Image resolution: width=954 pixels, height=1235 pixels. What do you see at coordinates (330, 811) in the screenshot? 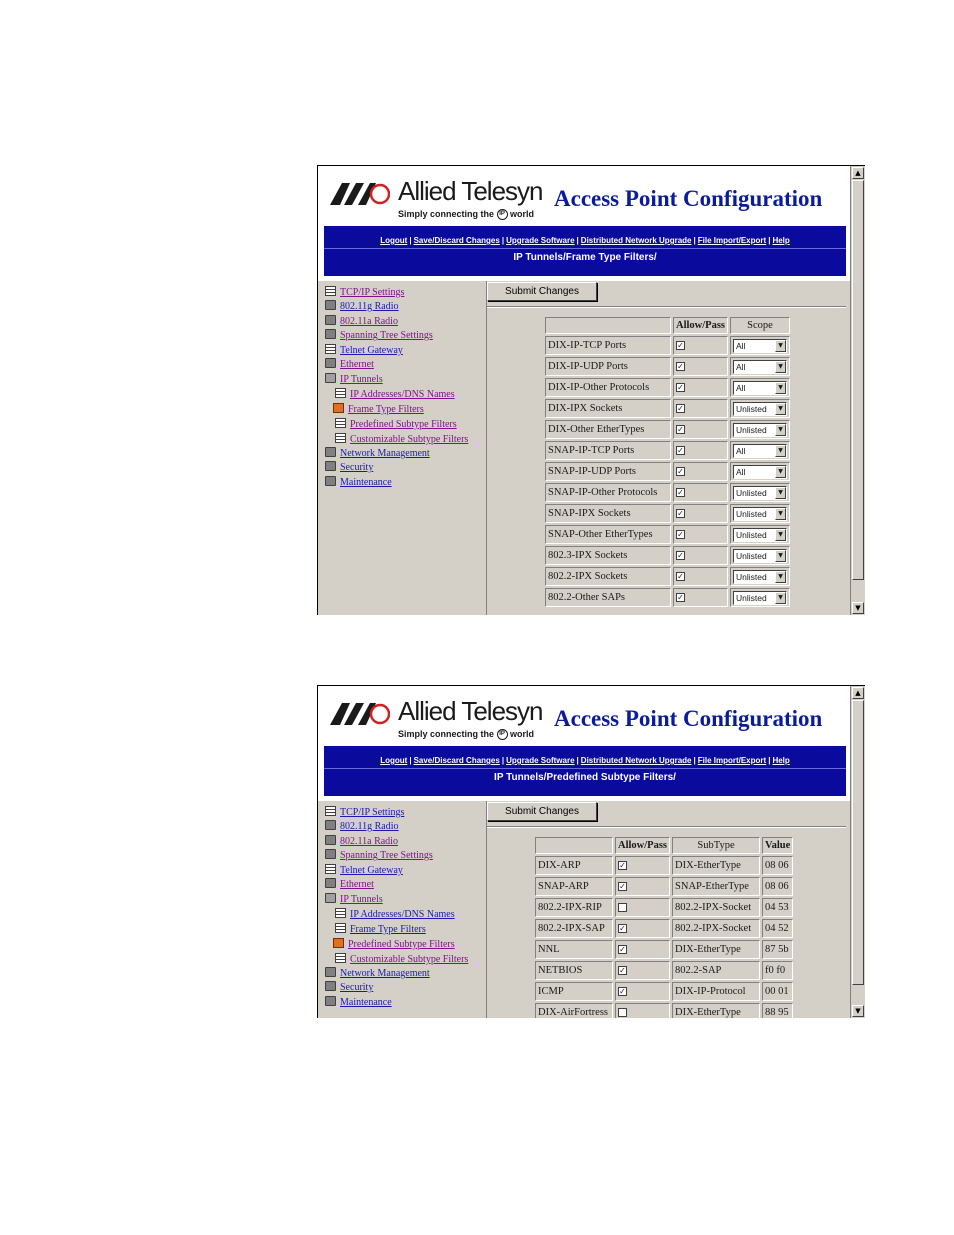
I see `page-icon` at bounding box center [330, 811].